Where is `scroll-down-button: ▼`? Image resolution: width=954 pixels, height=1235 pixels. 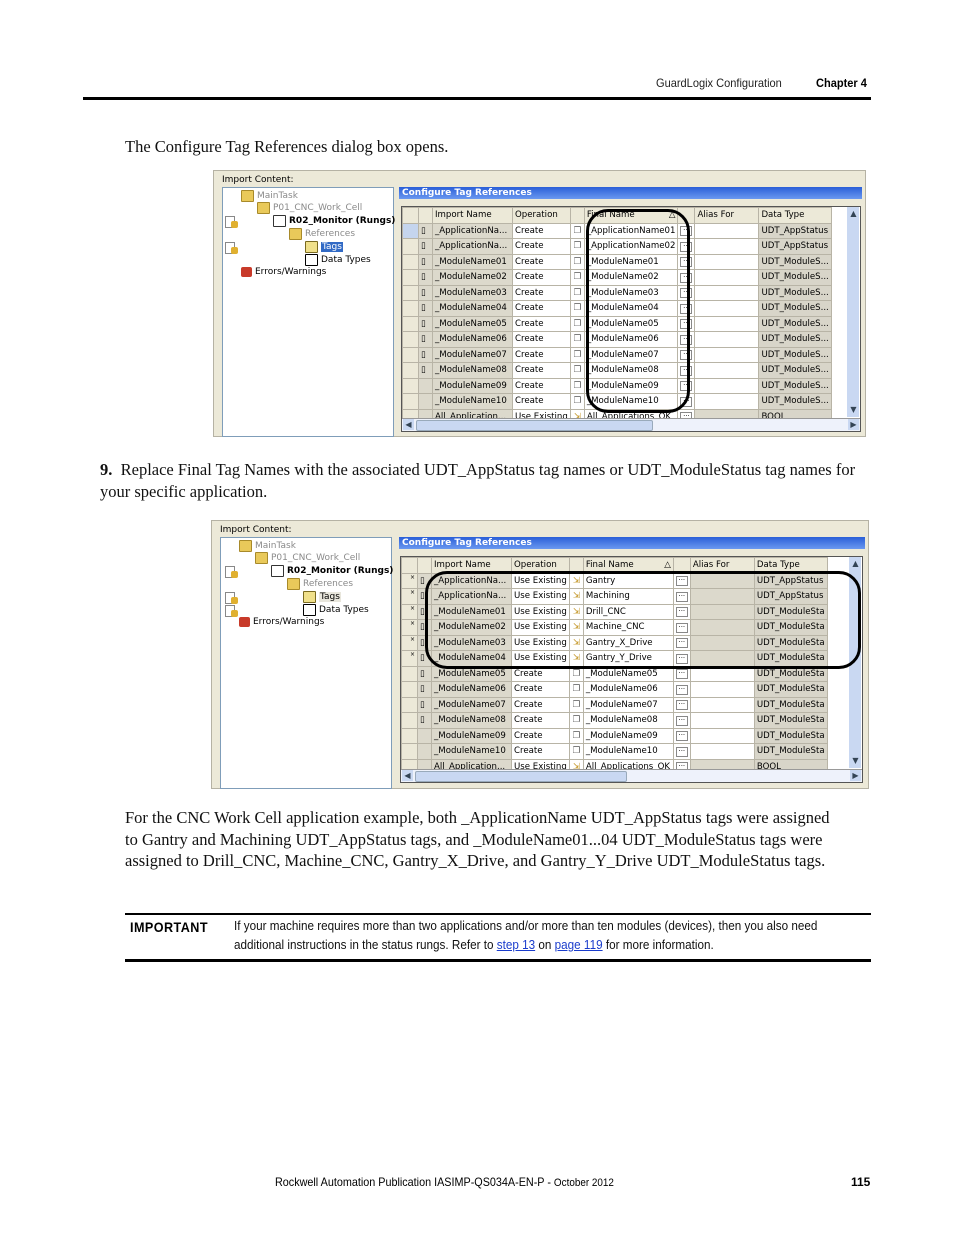
scroll-down-button: ▼ is located at coordinates (853, 409).